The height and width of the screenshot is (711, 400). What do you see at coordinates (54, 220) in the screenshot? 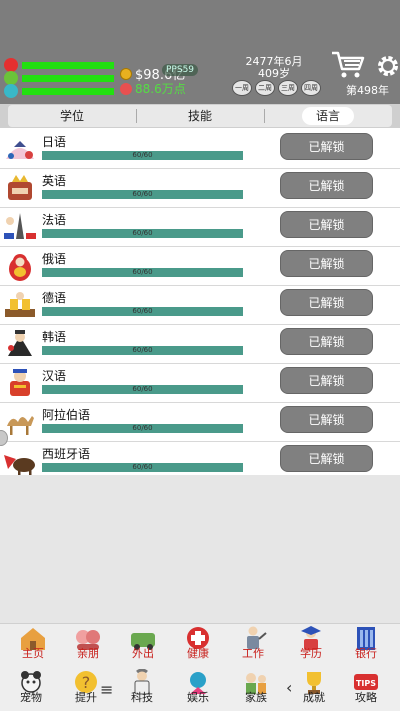
I see `language-name: 法语` at bounding box center [54, 220].